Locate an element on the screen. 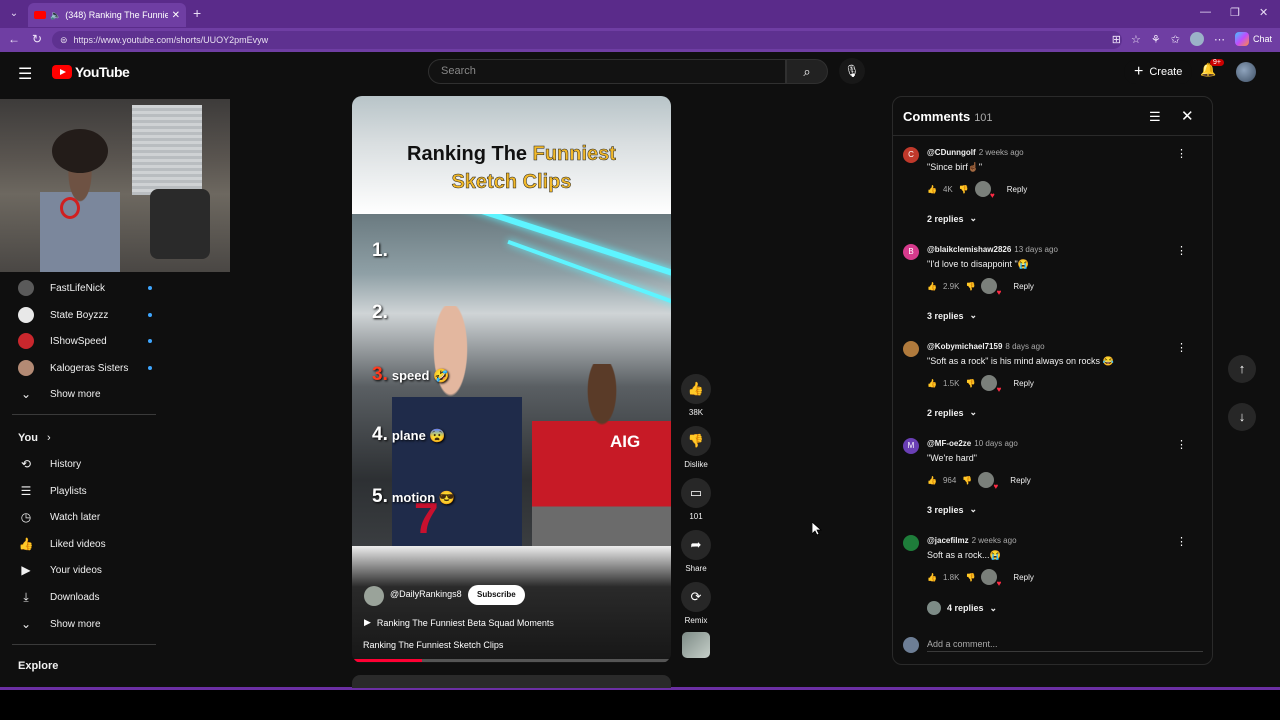 Image resolution: width=1280 pixels, height=720 pixels. mouse-cursor-icon is located at coordinates (817, 529).